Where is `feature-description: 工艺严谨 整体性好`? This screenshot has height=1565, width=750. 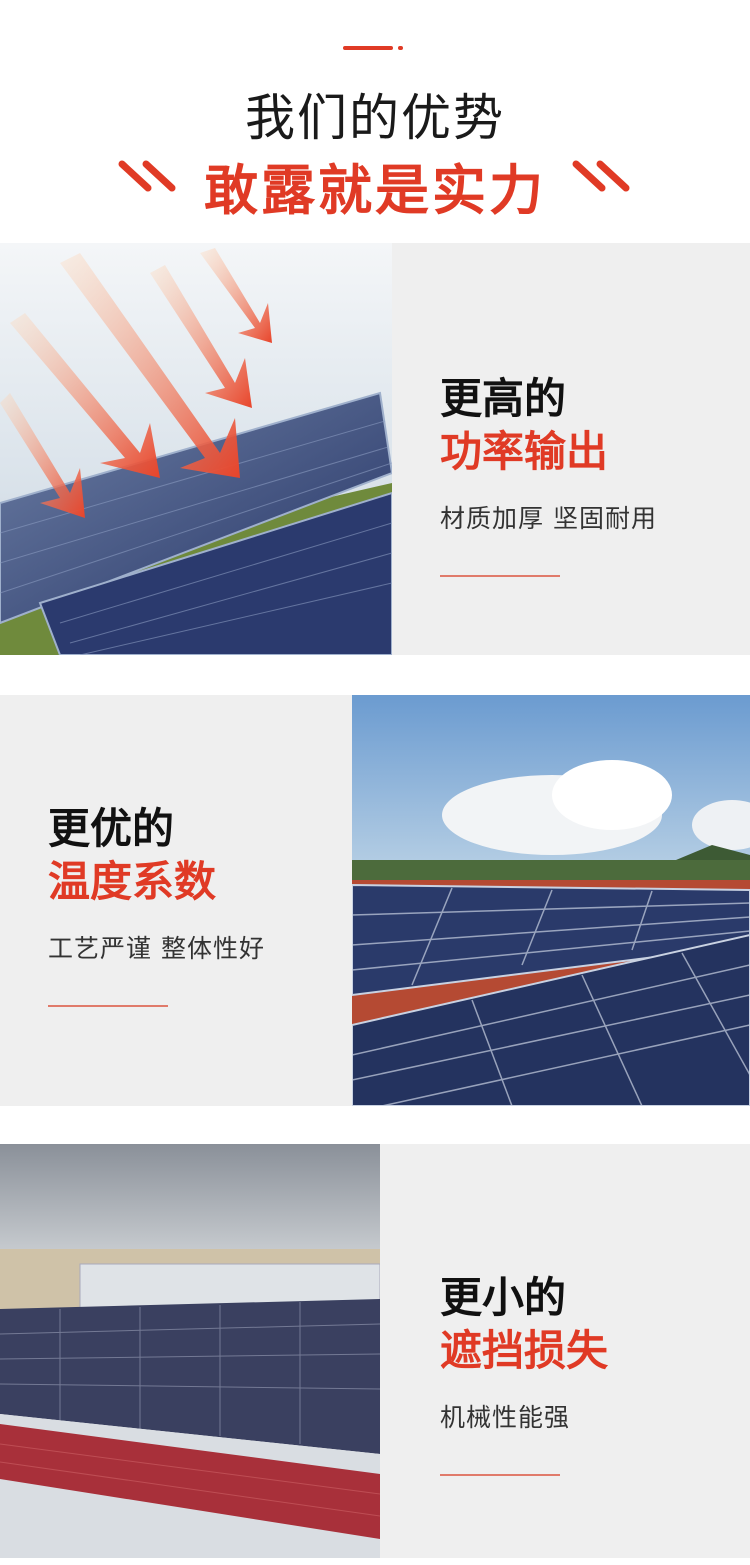
feature-description: 工艺严谨 整体性好 is located at coordinates (156, 948).